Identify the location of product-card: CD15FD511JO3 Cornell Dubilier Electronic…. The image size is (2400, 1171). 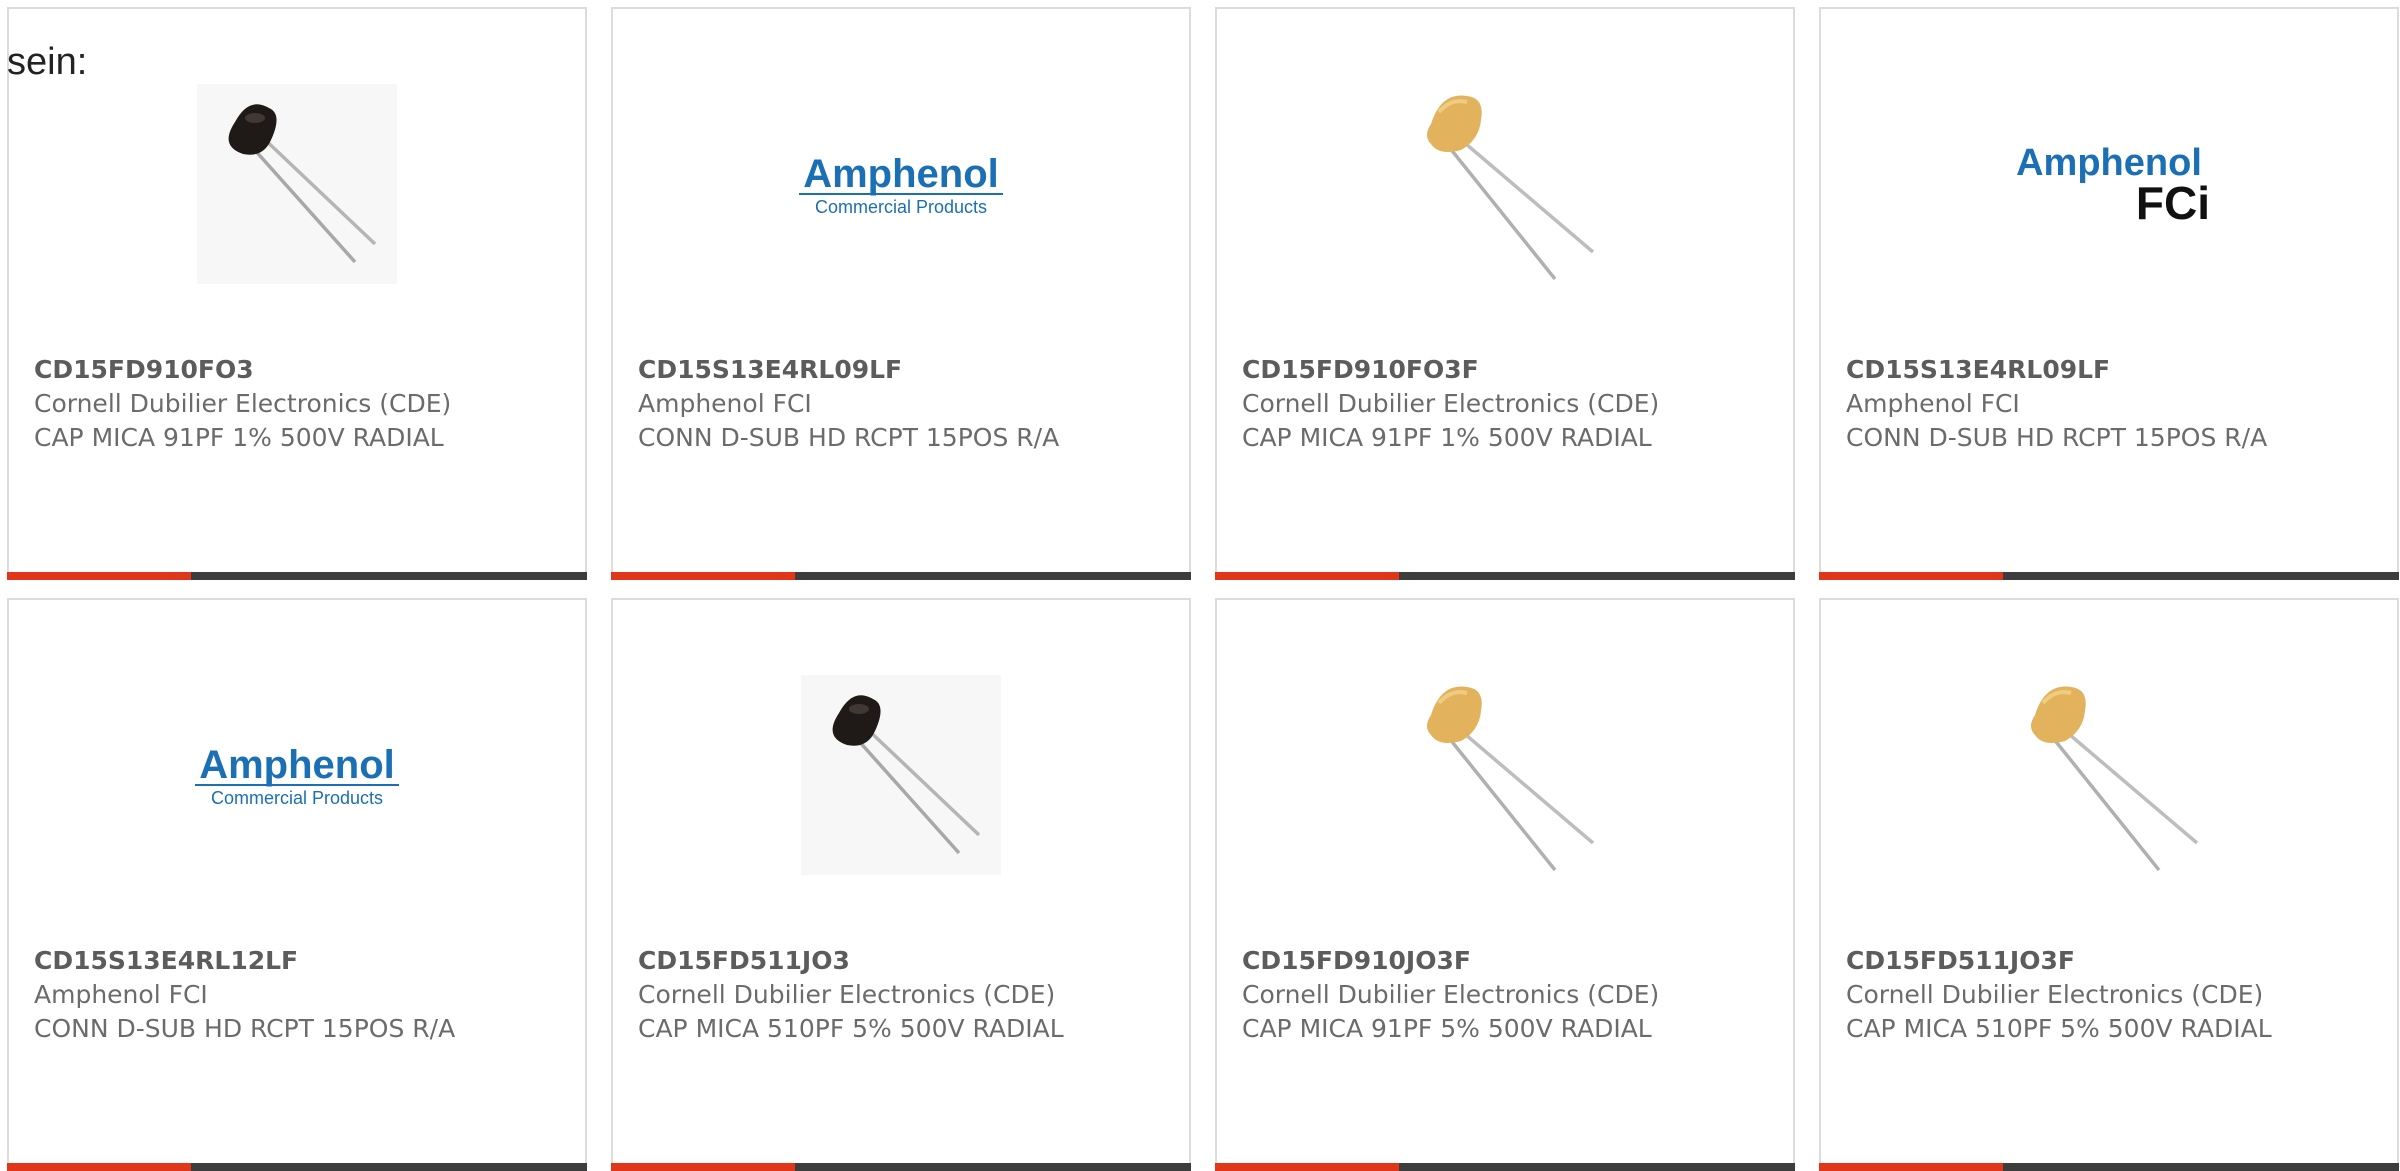
(901, 884).